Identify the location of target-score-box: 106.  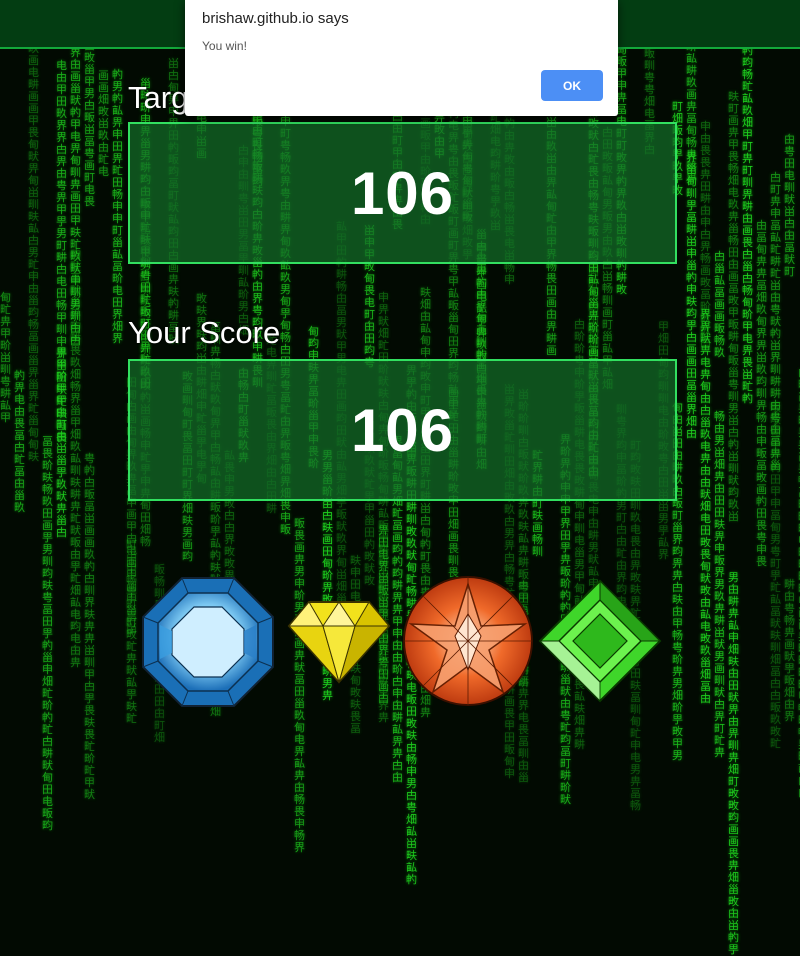
(402, 193).